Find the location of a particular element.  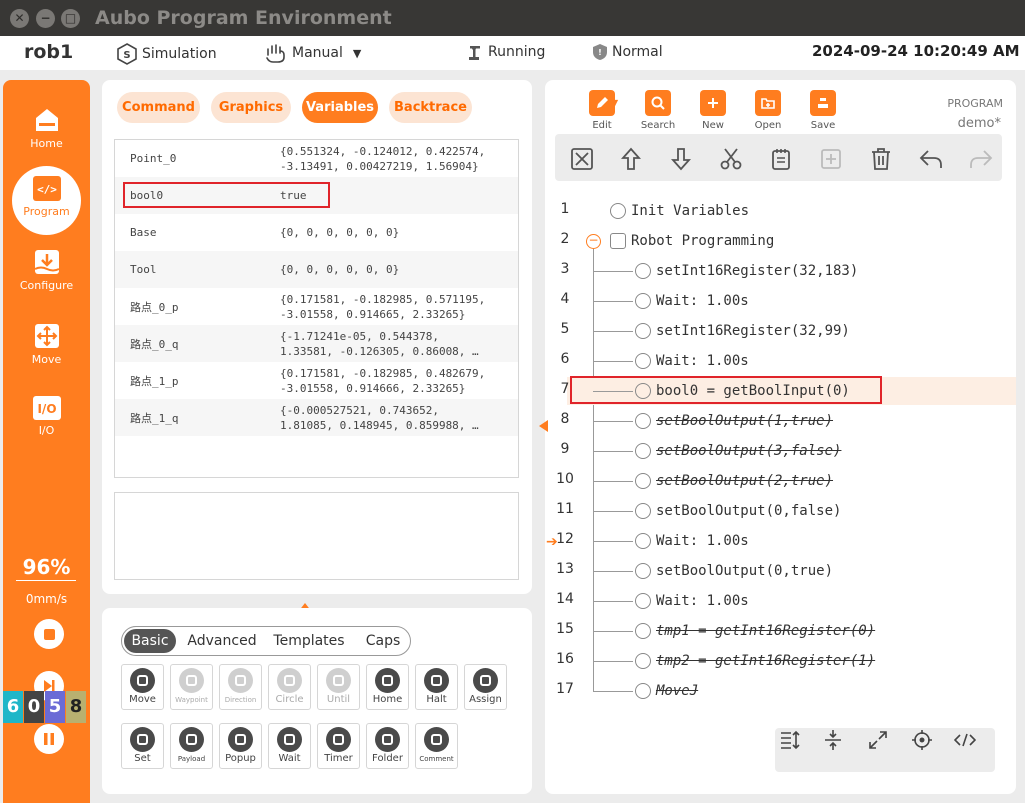

line-number: 9 is located at coordinates (565, 449).